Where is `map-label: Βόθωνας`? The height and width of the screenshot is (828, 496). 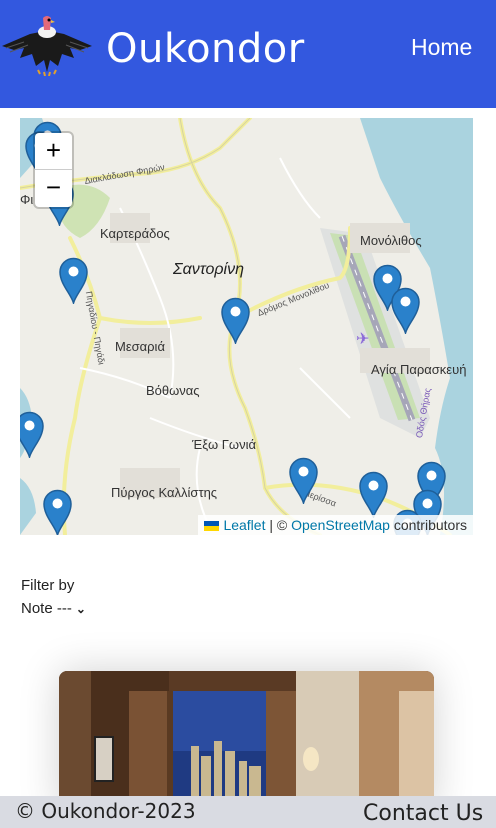 map-label: Βόθωνας is located at coordinates (173, 390).